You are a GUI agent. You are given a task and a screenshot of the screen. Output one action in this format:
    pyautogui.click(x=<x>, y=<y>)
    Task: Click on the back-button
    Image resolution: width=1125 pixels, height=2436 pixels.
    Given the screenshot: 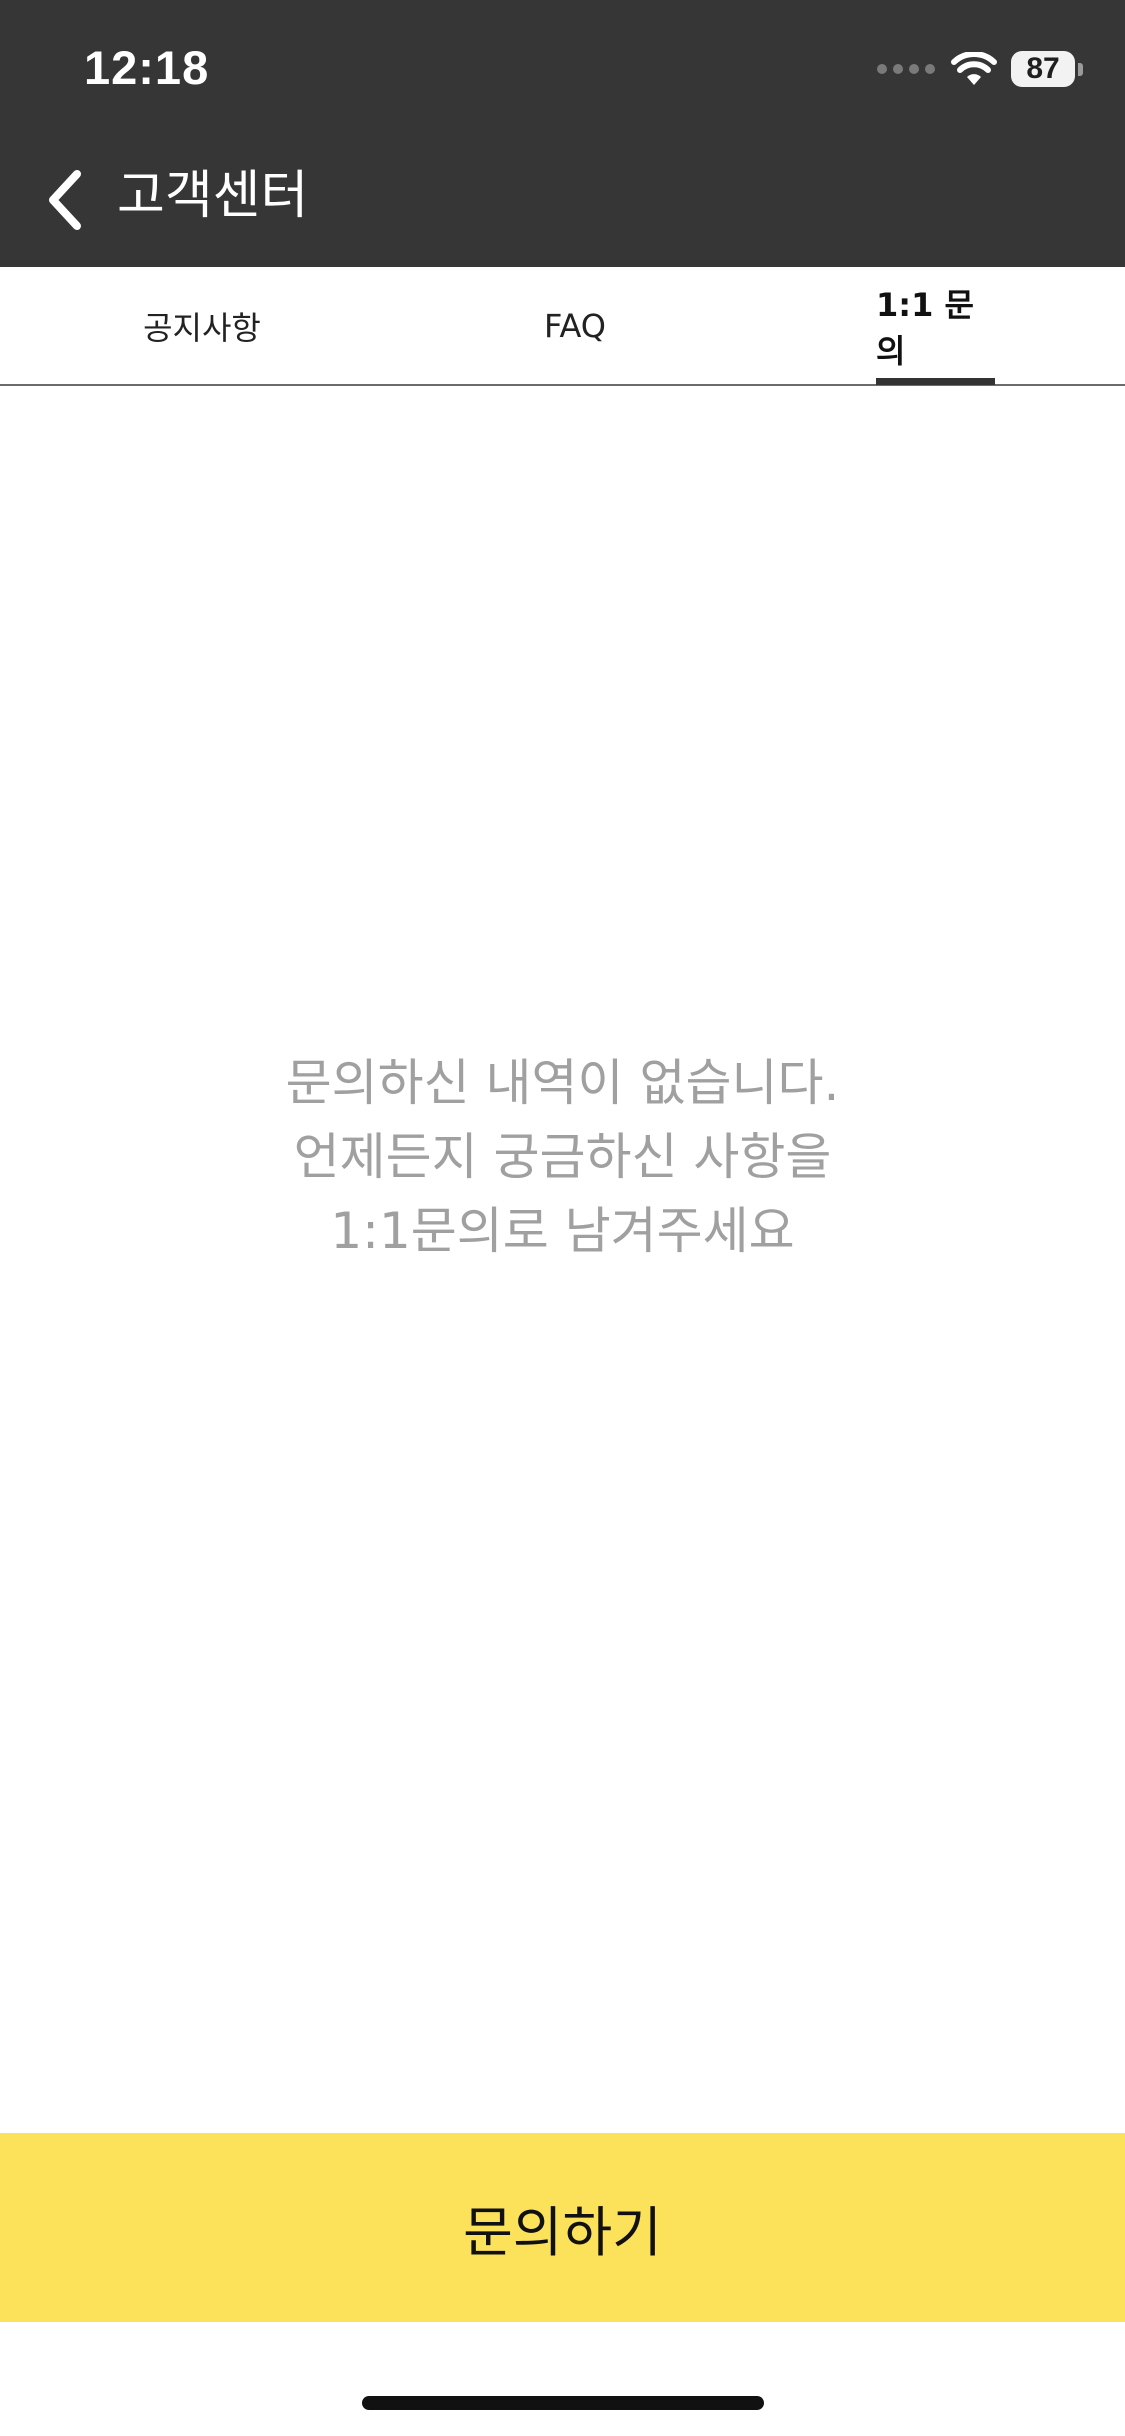 What is the action you would take?
    pyautogui.click(x=65, y=200)
    